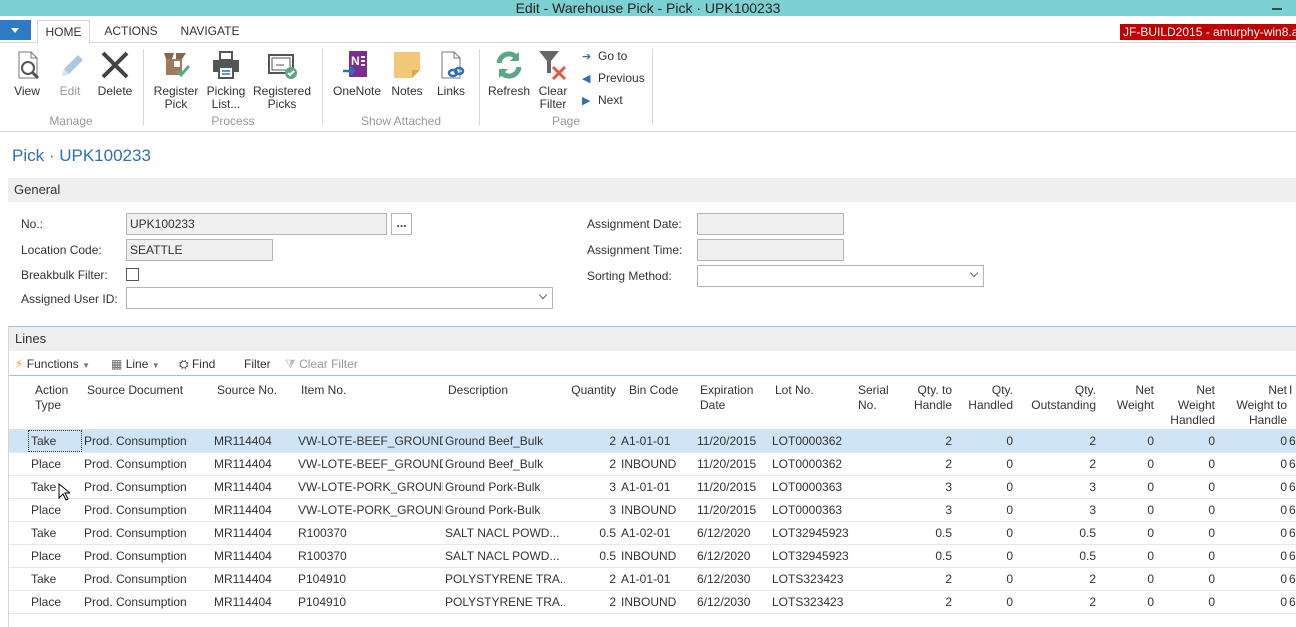  Describe the element at coordinates (451, 73) in the screenshot. I see `links-button: Links` at that location.